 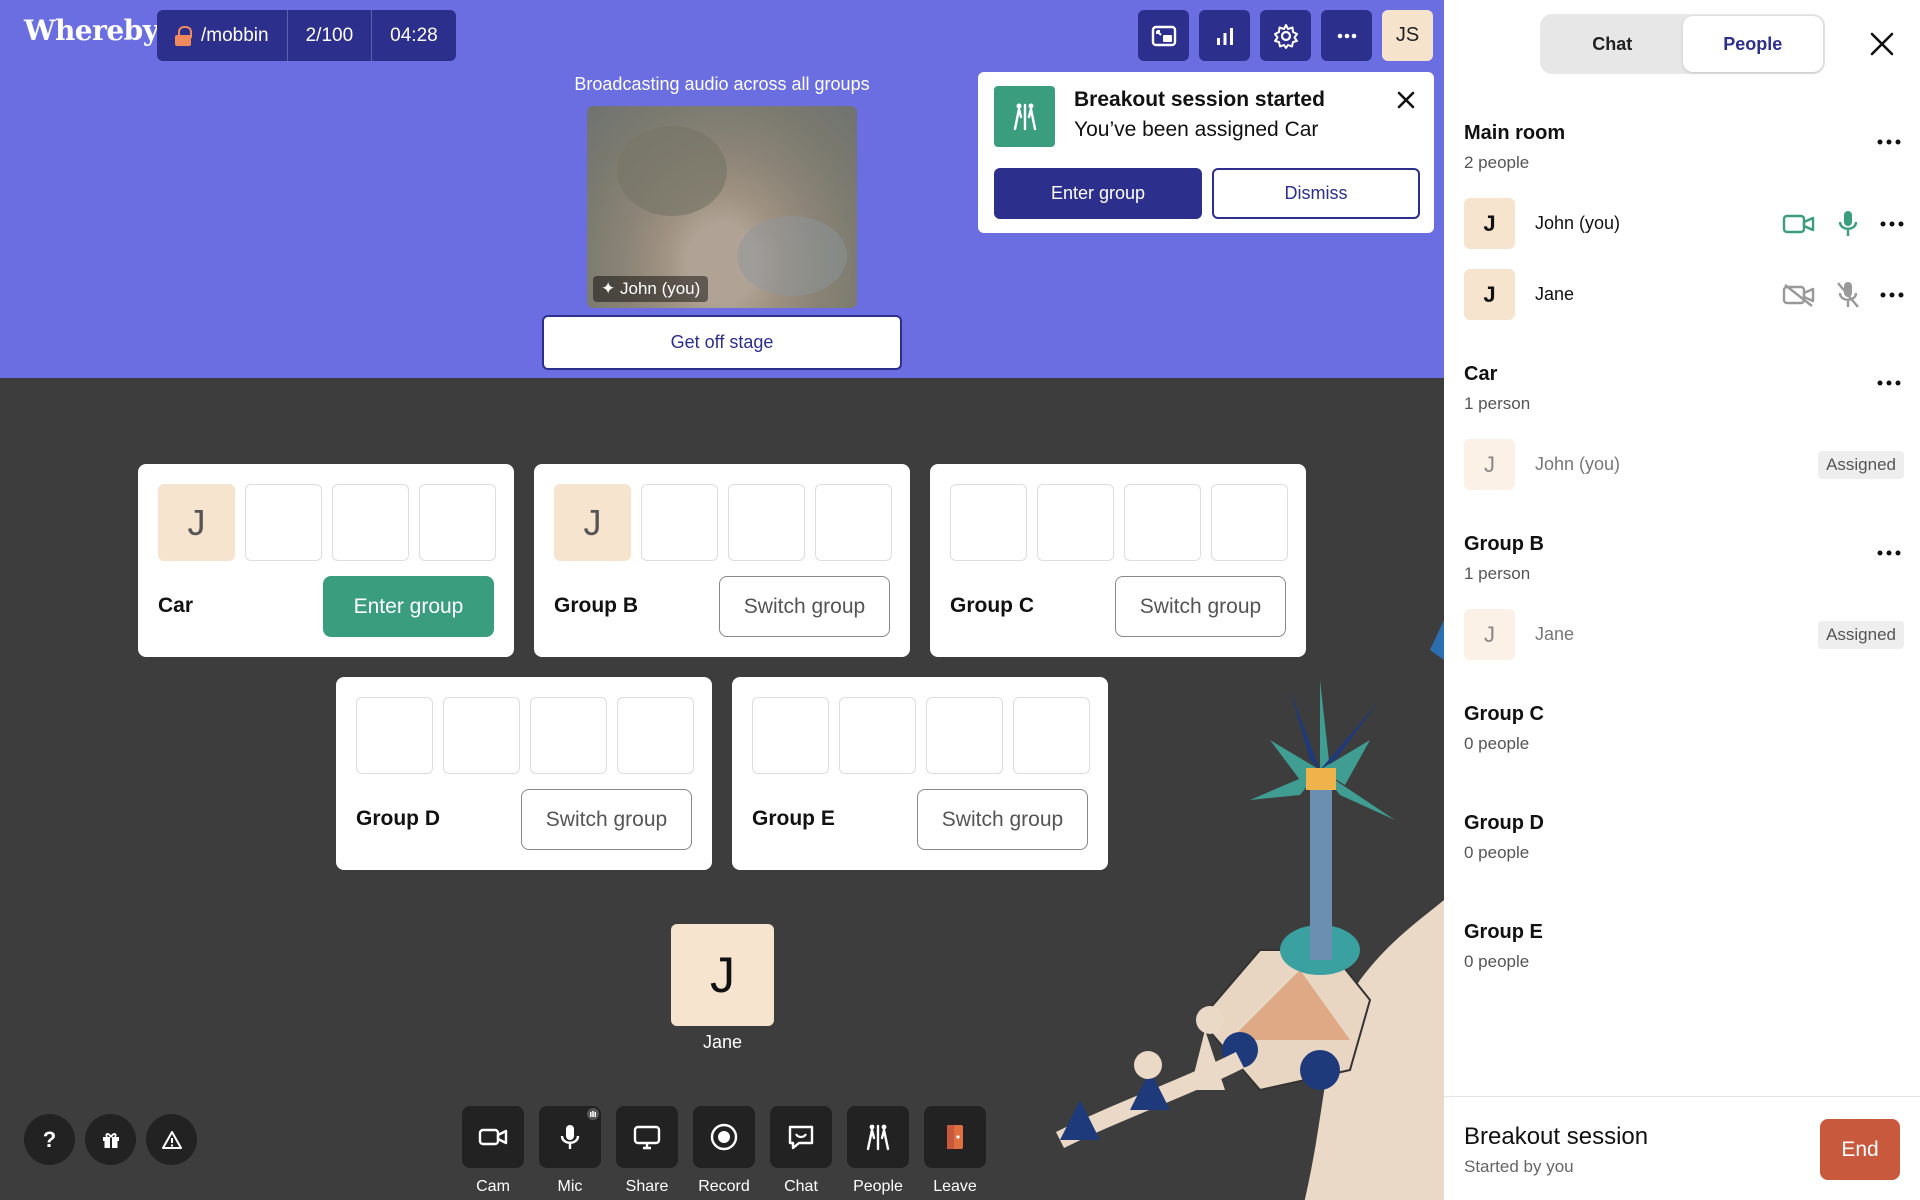 What do you see at coordinates (722, 207) in the screenshot?
I see `stage-video-tile: ✦ John (you)` at bounding box center [722, 207].